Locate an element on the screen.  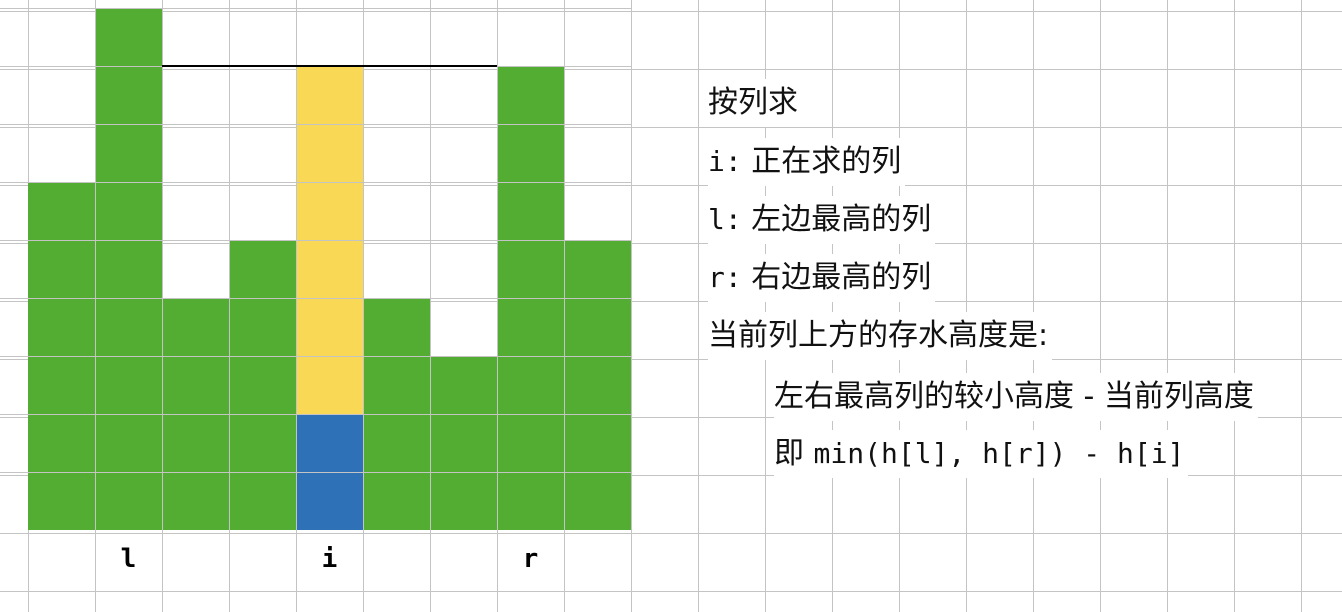
i-definition-text: 正在求的列 is located at coordinates (826, 161).